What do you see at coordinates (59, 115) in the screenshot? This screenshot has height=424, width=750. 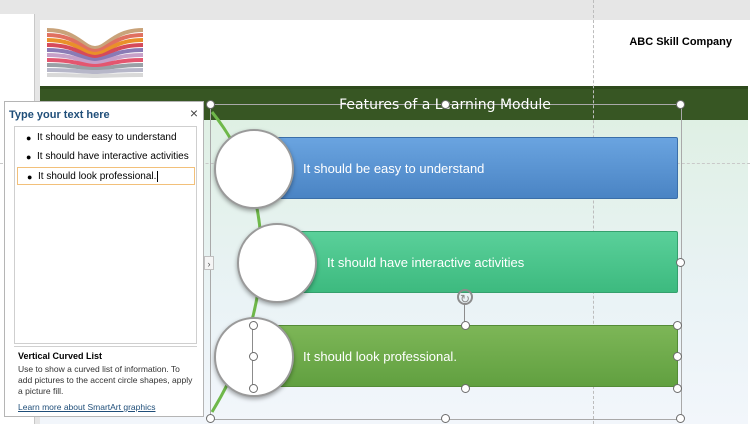 I see `text-pane-title: Type your text here` at bounding box center [59, 115].